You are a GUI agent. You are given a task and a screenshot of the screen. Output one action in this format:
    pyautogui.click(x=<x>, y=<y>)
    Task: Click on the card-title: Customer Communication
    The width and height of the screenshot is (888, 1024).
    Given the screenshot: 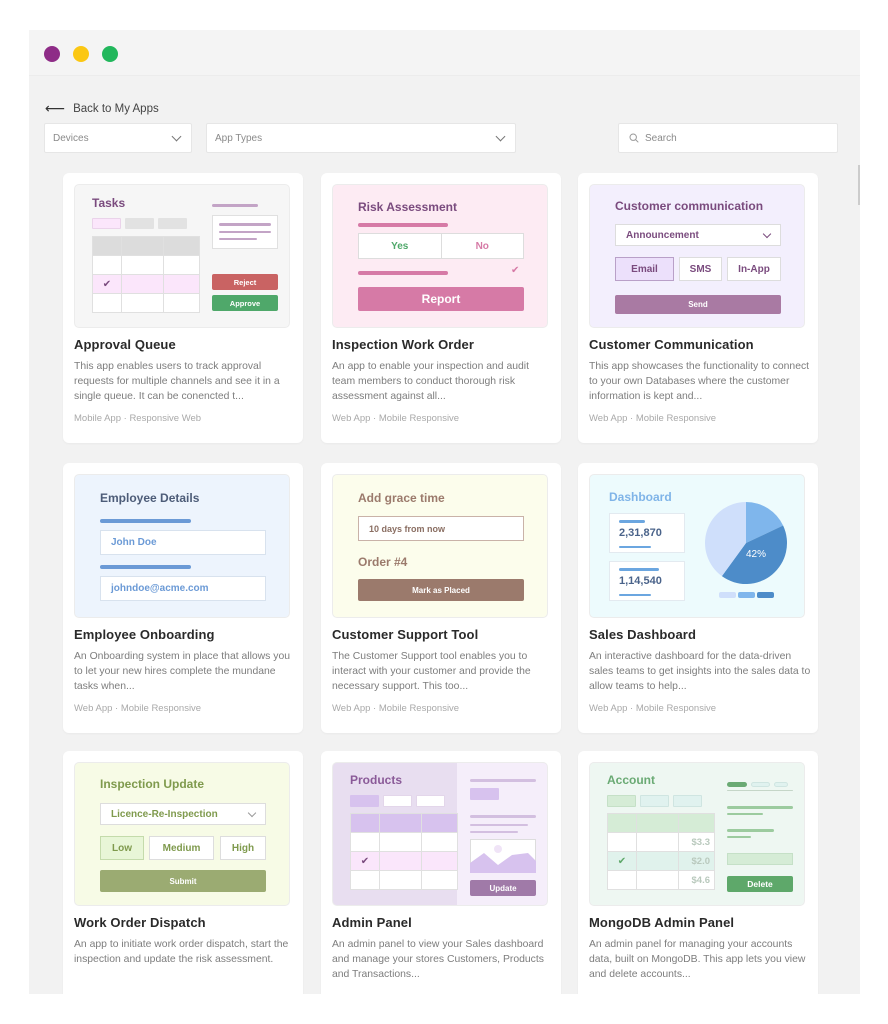 What is the action you would take?
    pyautogui.click(x=671, y=344)
    